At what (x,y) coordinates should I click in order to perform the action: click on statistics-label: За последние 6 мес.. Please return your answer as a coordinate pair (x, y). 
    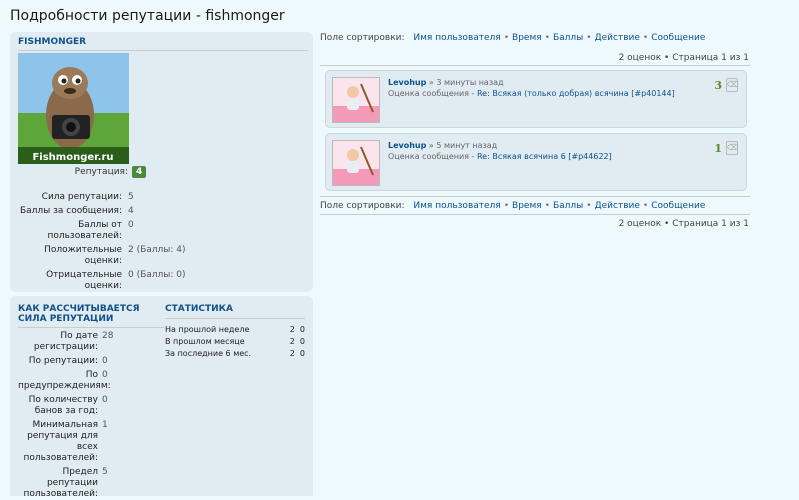
    Looking at the image, I should click on (208, 353).